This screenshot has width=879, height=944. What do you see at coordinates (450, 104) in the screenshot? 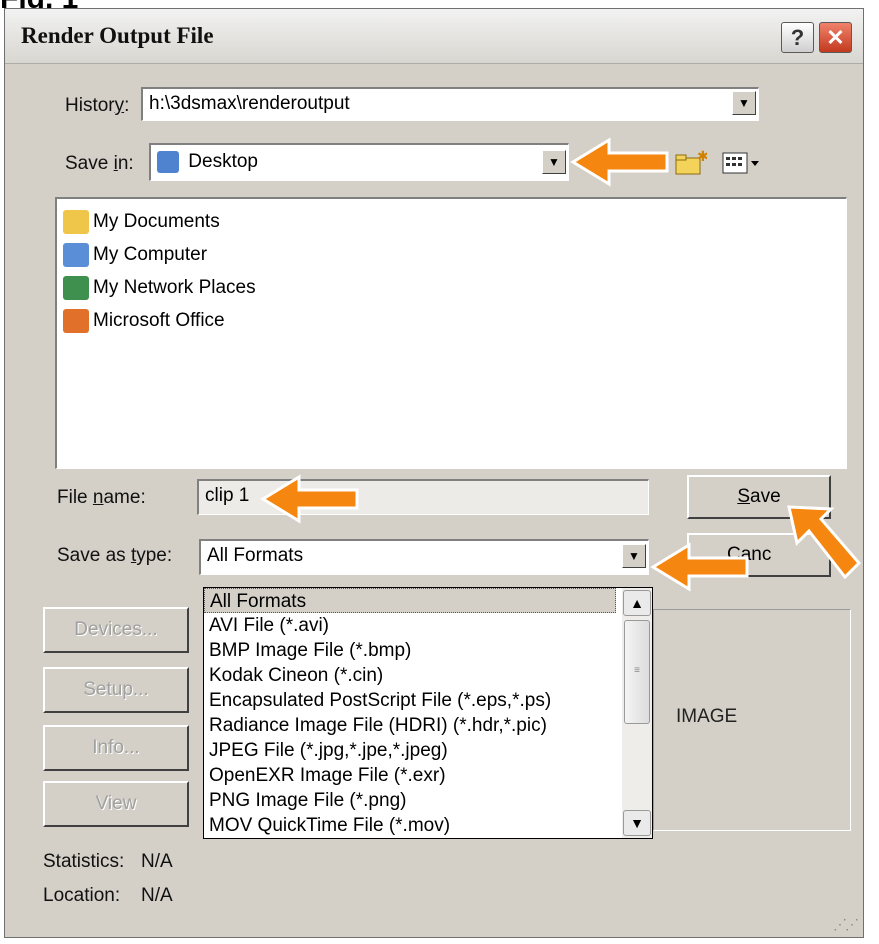
I see `history-dropdown: h:\3dsmax\renderoutput ▼` at bounding box center [450, 104].